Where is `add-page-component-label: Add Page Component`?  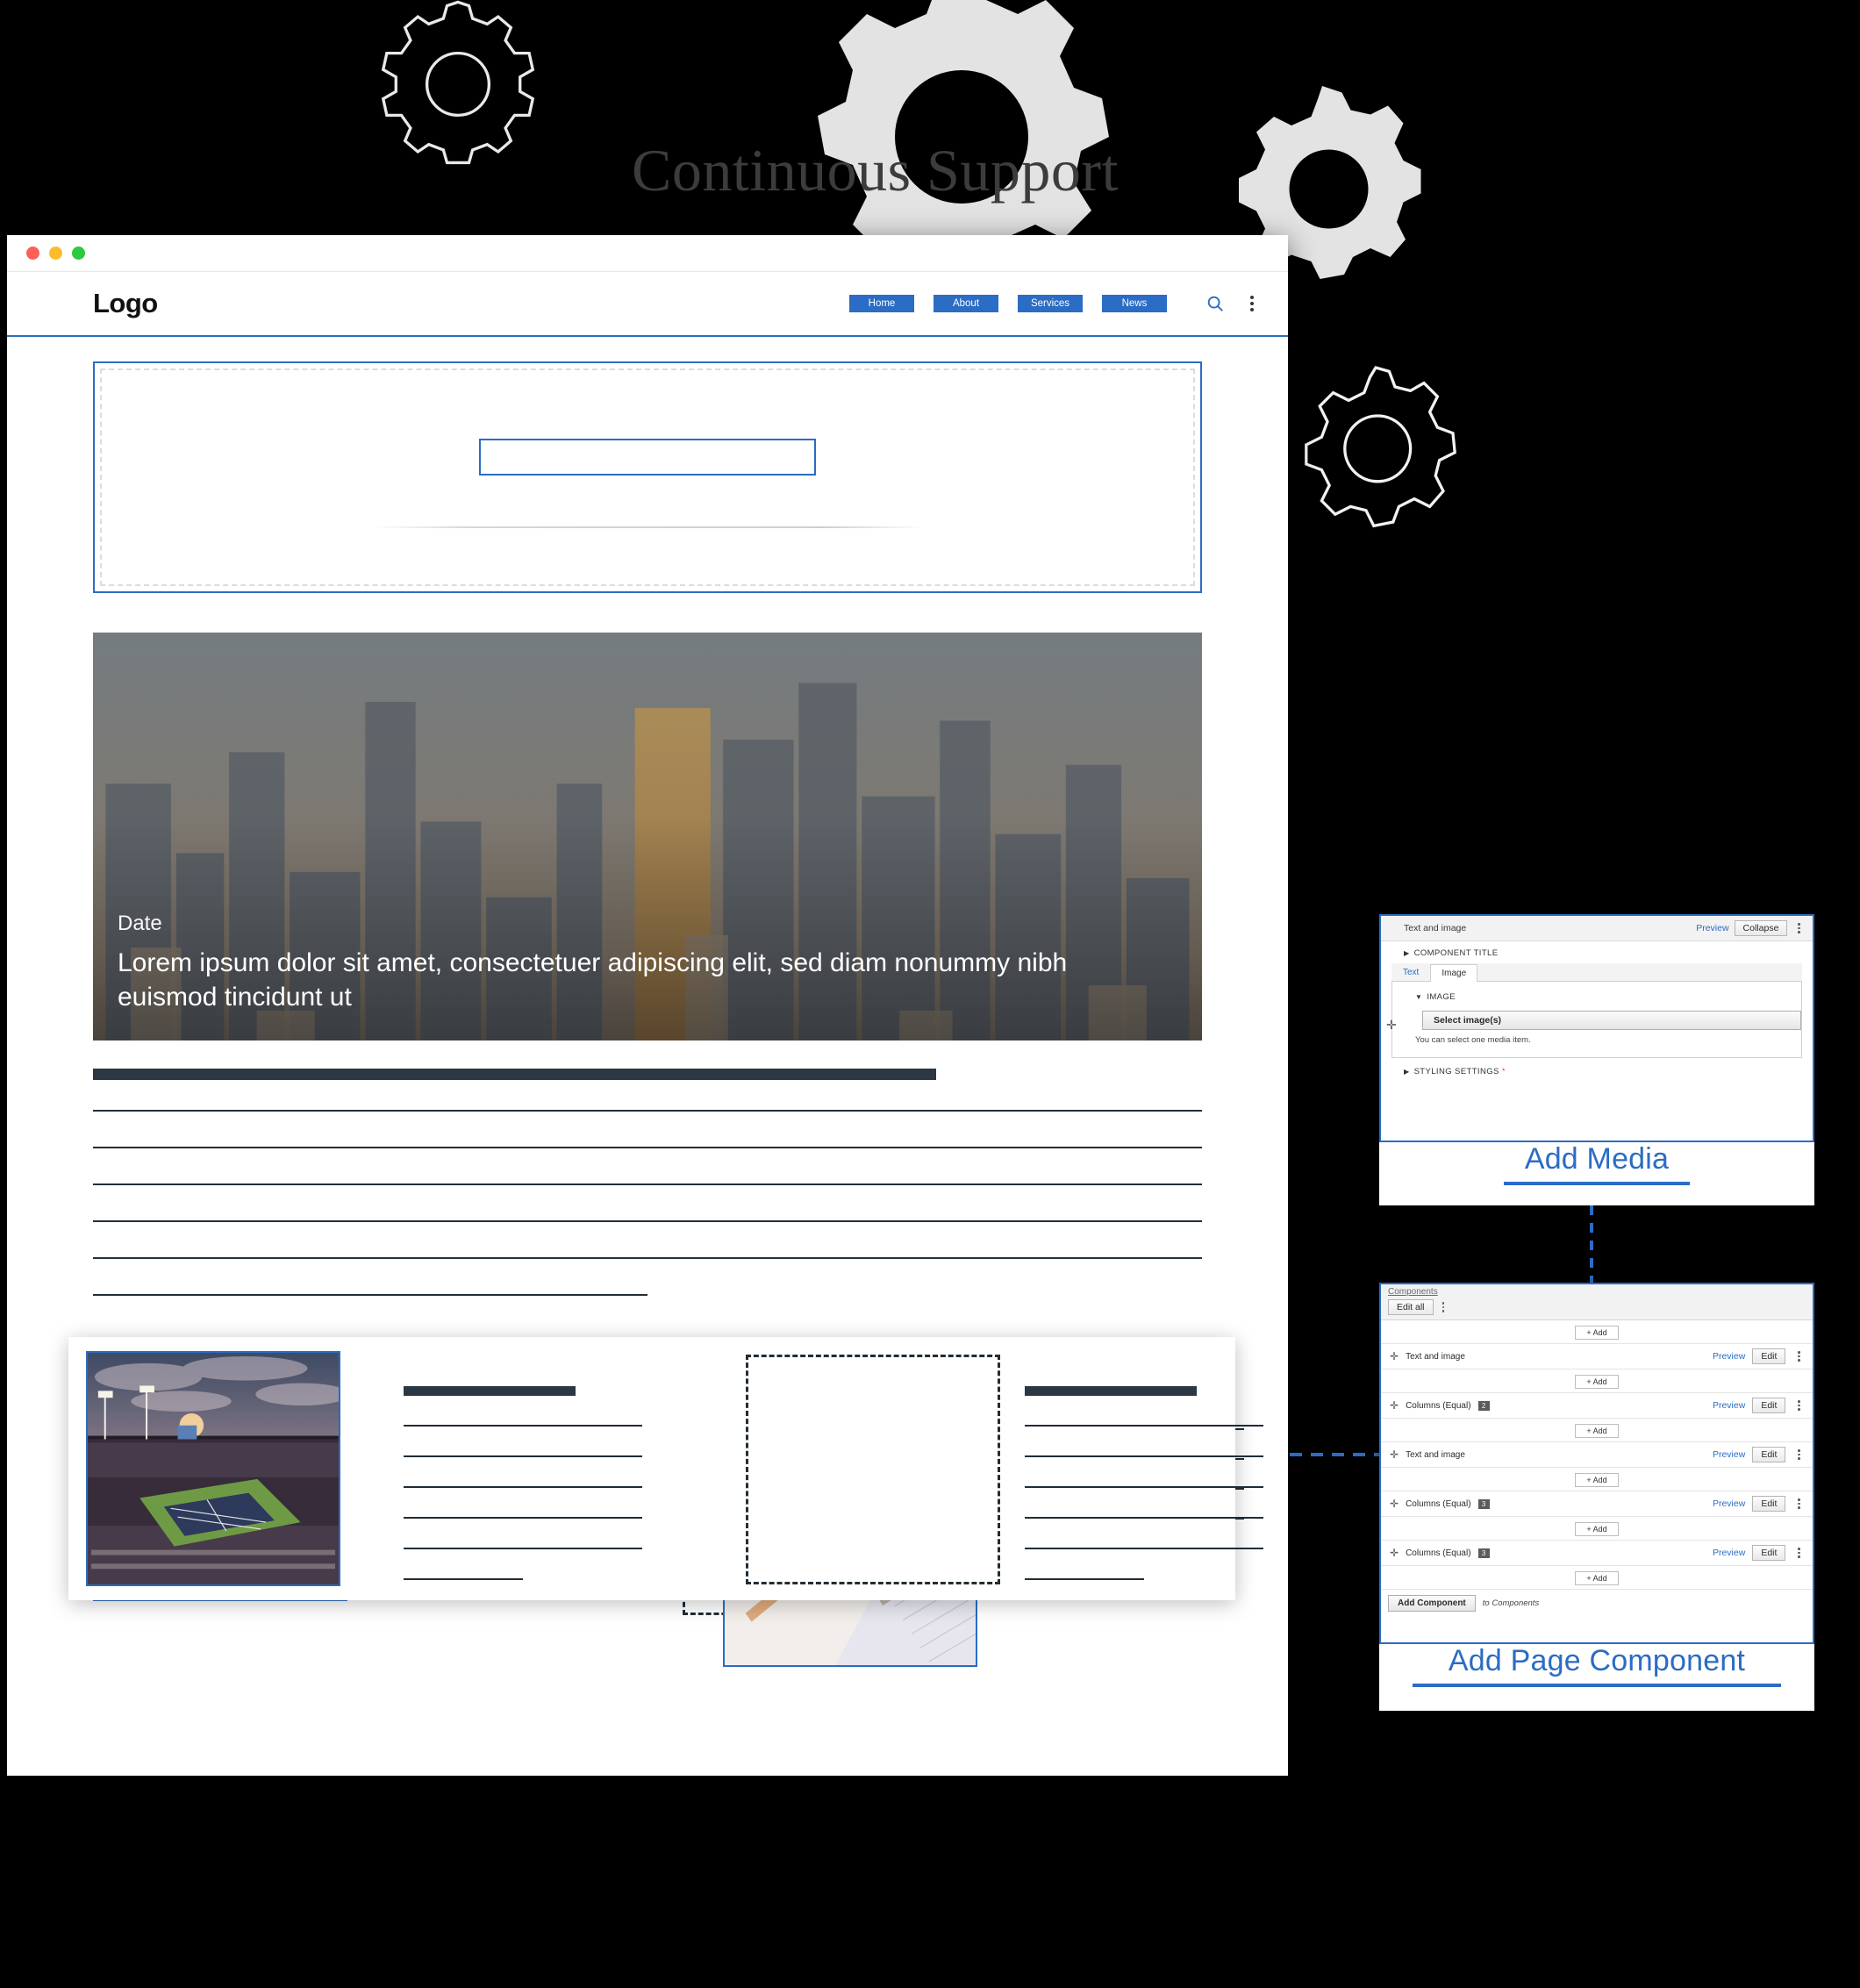 add-page-component-label: Add Page Component is located at coordinates (1597, 1661).